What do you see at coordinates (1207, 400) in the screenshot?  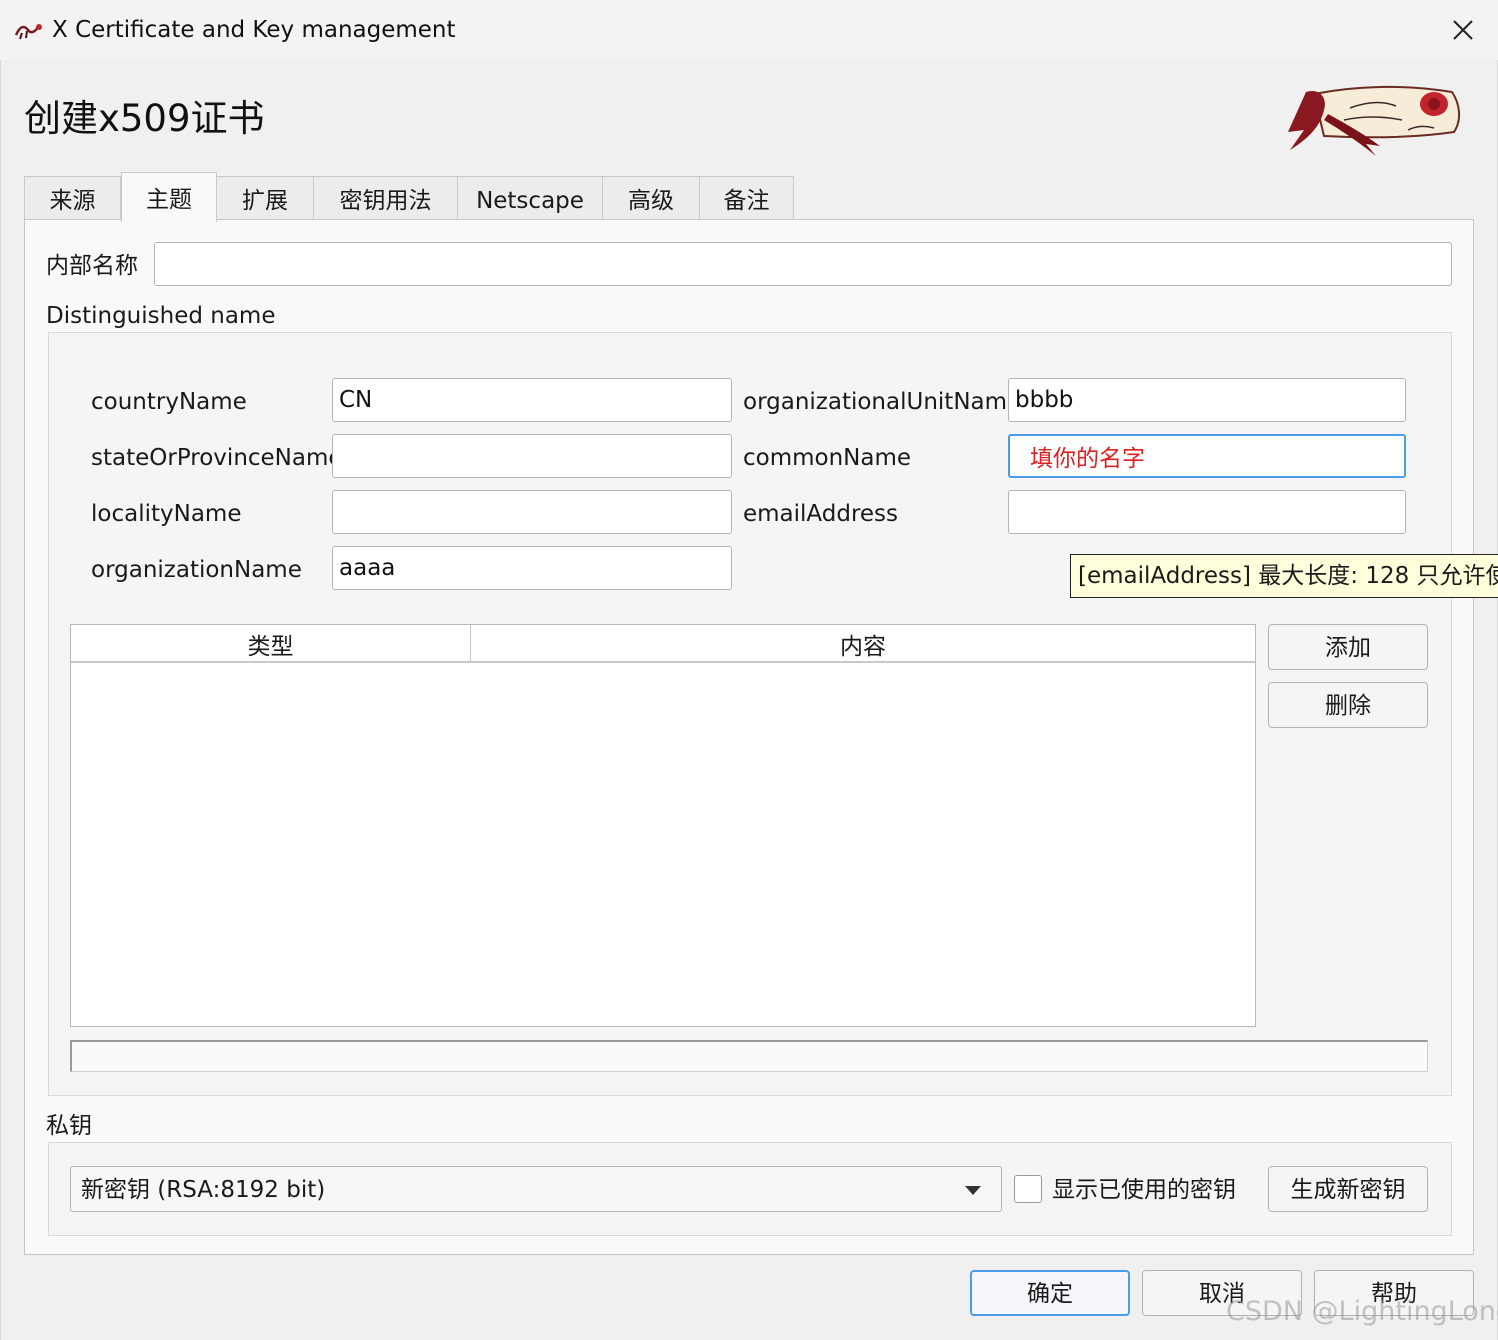 I see `org-unit-input` at bounding box center [1207, 400].